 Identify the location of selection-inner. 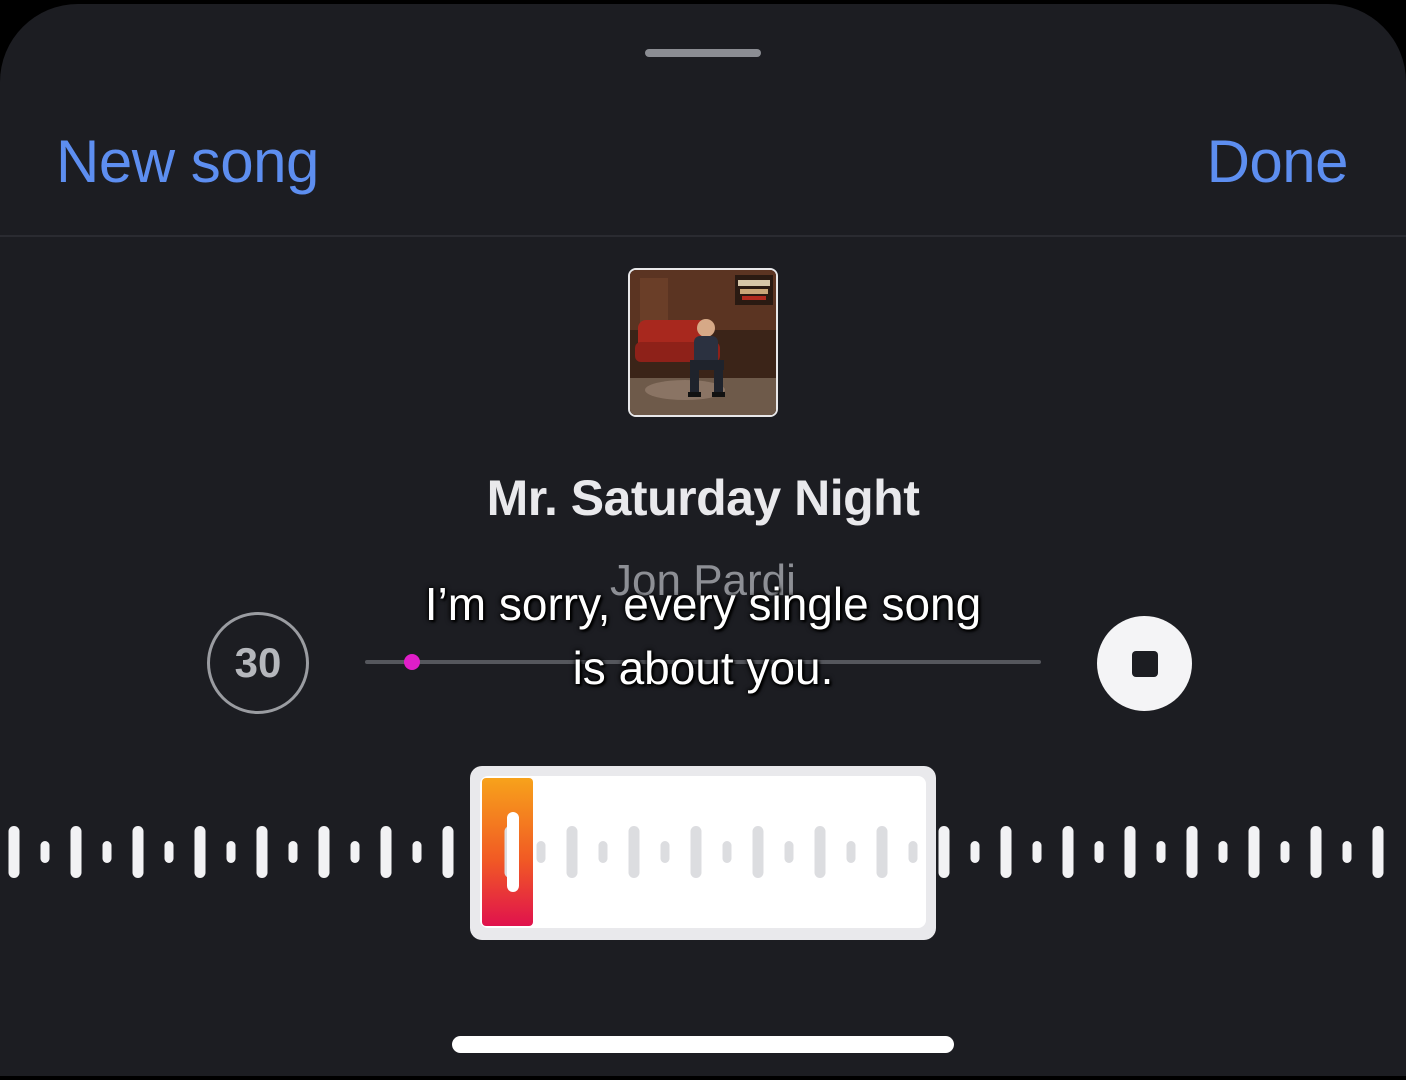
(703, 852).